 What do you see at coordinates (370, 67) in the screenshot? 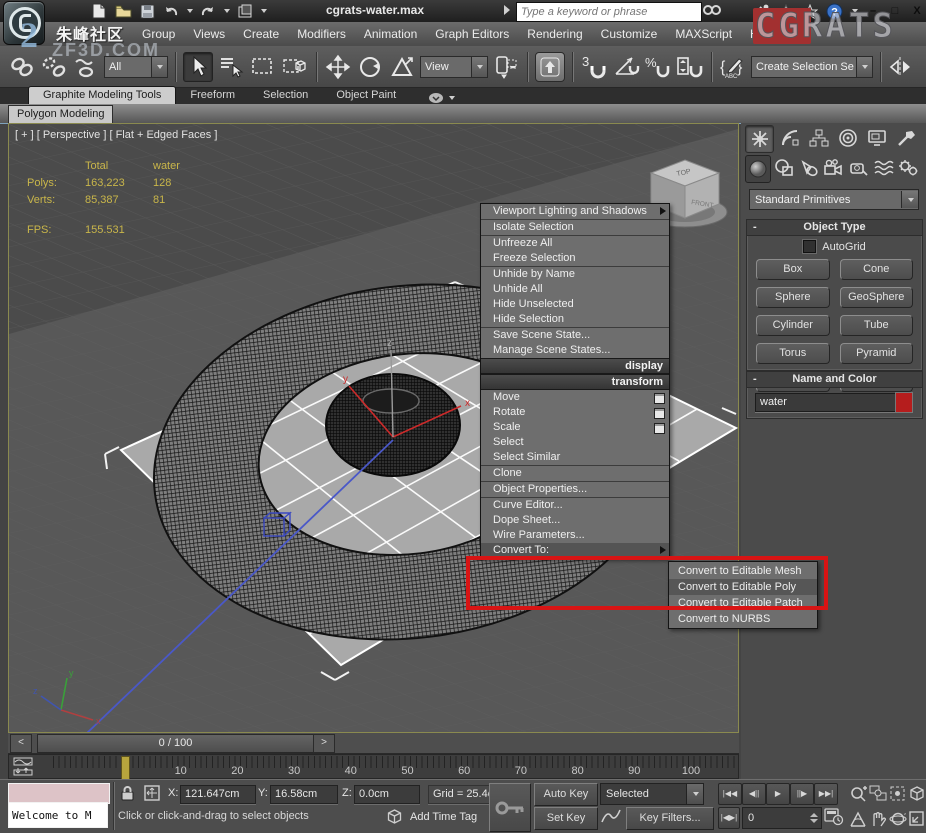
I see `rotate-icon` at bounding box center [370, 67].